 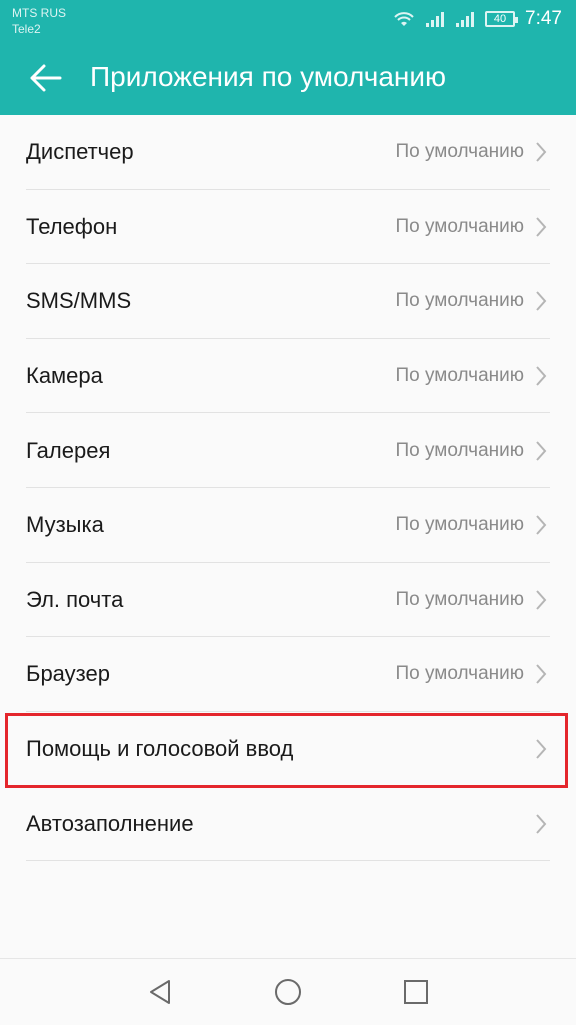 I want to click on status-icons: 40 7:47, so click(x=477, y=19).